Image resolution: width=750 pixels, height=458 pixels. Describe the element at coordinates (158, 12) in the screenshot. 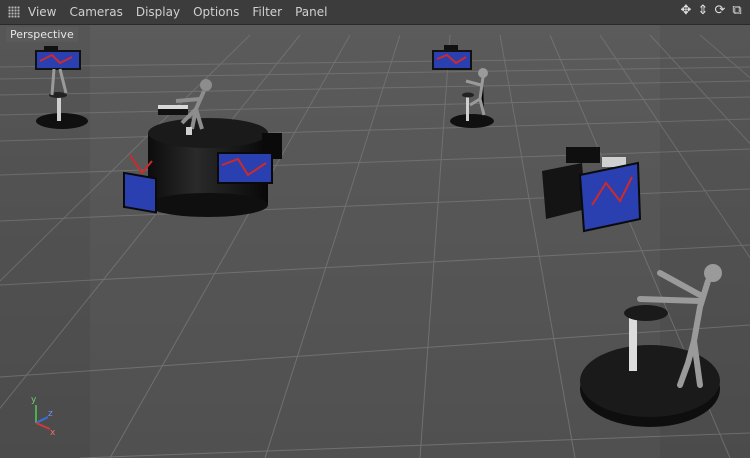

I see `menu-display: Display` at that location.